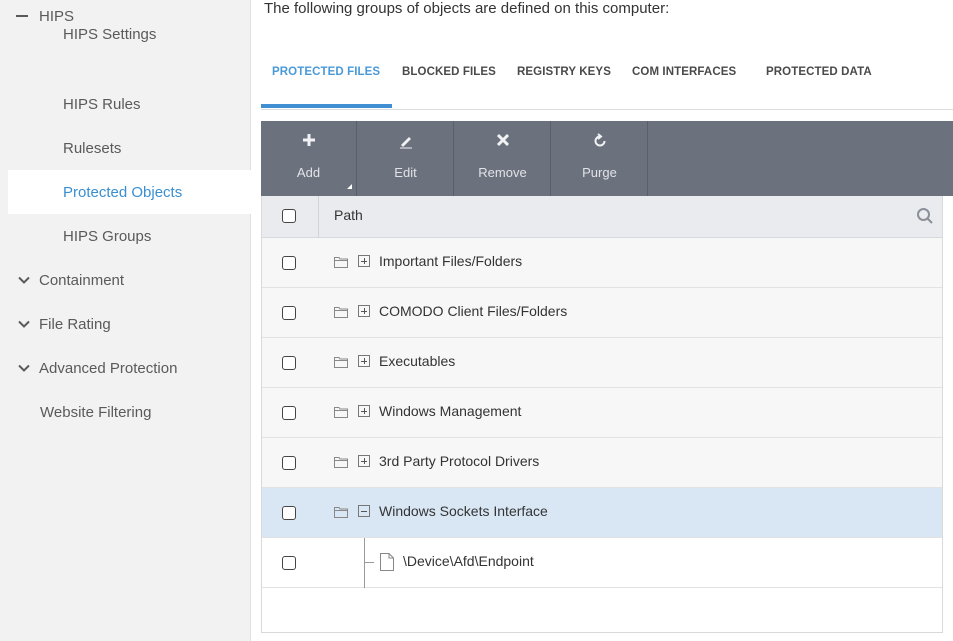 The image size is (953, 641). I want to click on column-header-path: Path, so click(348, 215).